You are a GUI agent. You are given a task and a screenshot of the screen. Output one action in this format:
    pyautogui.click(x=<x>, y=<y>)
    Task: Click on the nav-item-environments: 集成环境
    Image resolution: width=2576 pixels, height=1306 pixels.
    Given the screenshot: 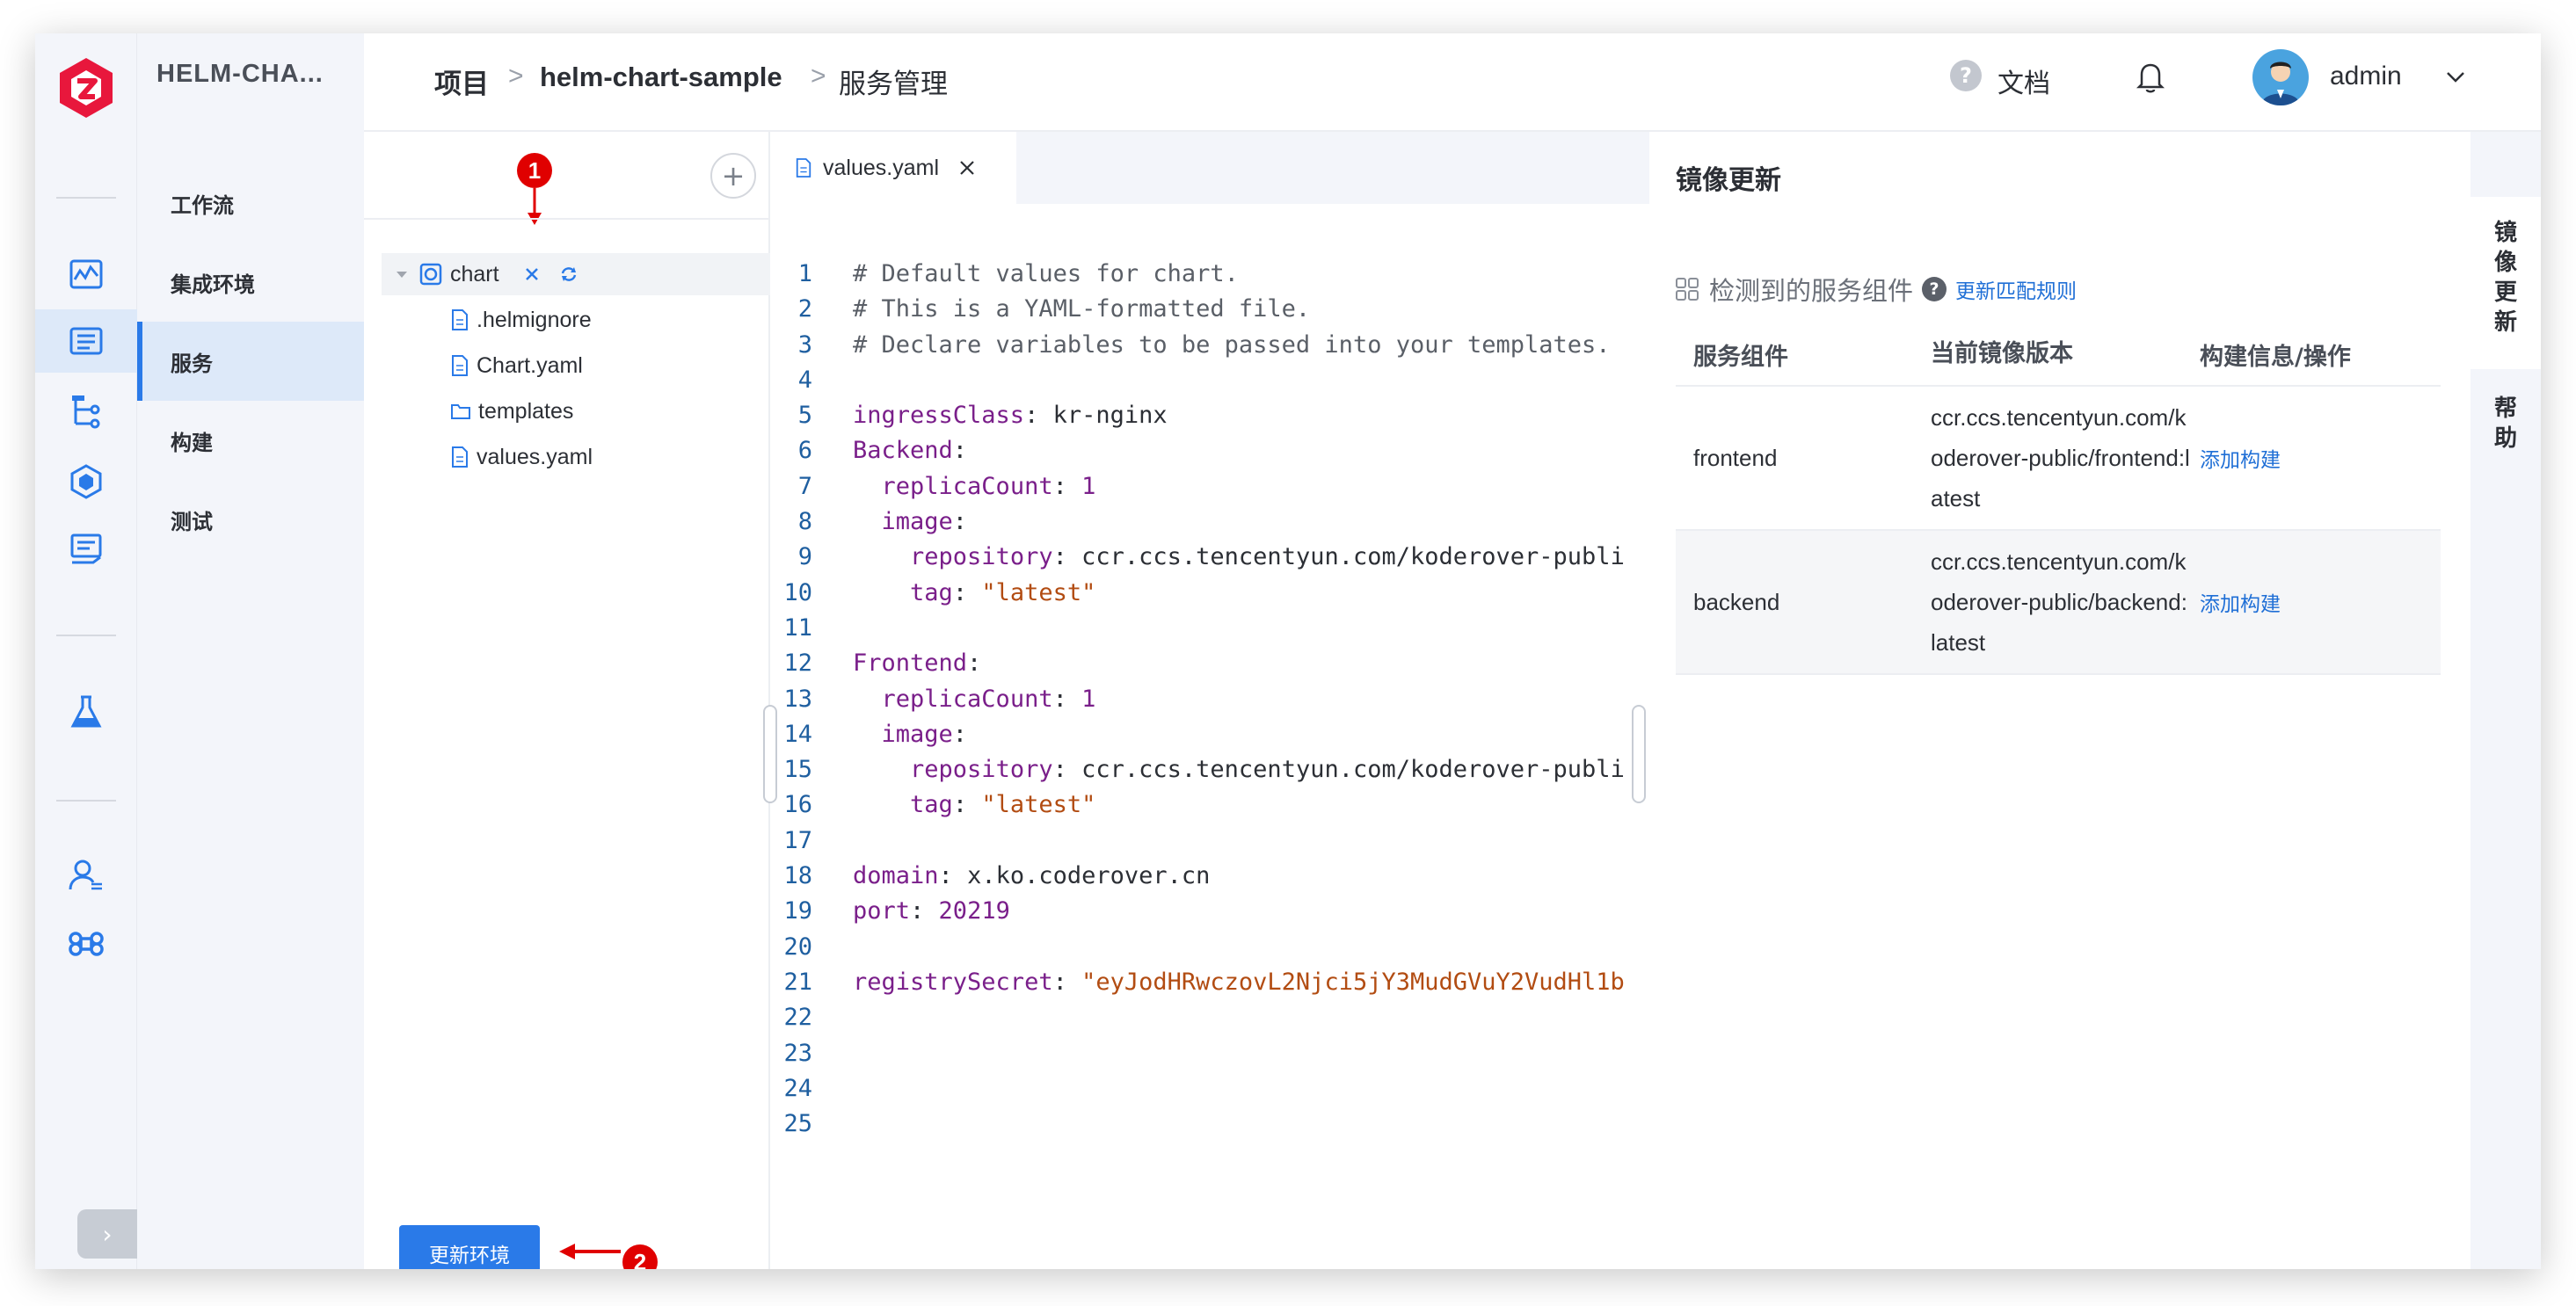 What is the action you would take?
    pyautogui.click(x=250, y=282)
    